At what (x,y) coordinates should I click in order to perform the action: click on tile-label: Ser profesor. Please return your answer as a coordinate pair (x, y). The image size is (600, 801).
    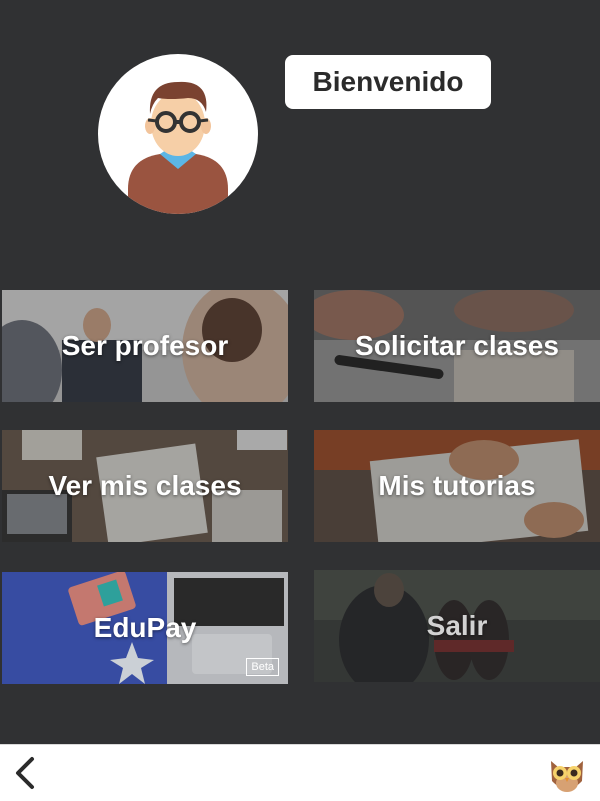
    Looking at the image, I should click on (145, 345).